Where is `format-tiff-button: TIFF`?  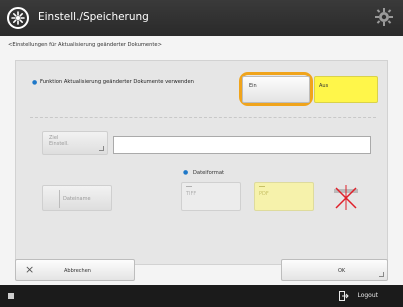
format-tiff-button: TIFF is located at coordinates (211, 196).